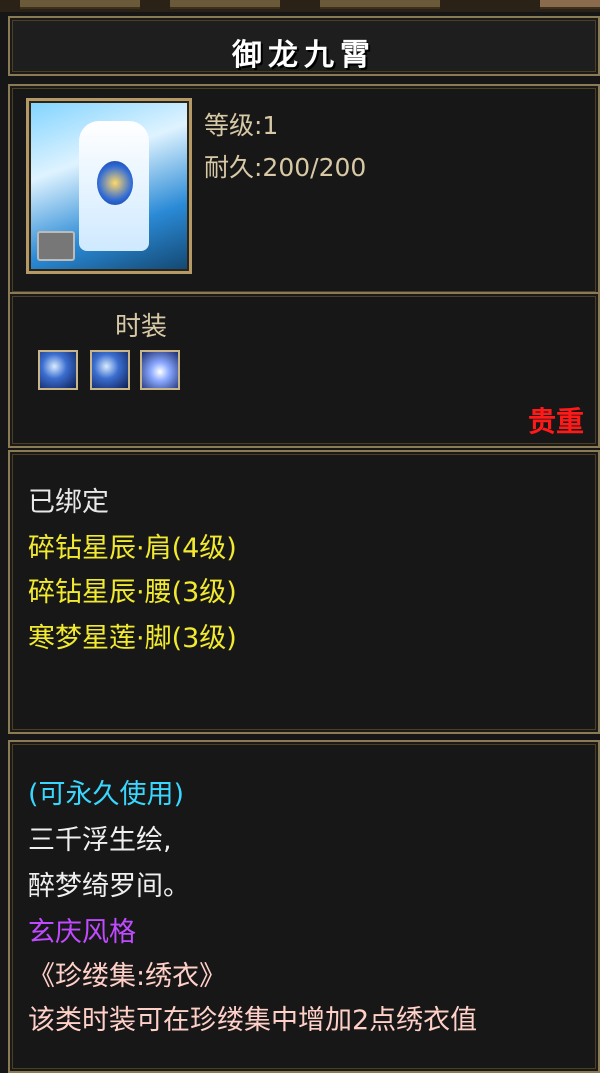 The width and height of the screenshot is (600, 1073). Describe the element at coordinates (127, 976) in the screenshot. I see `collection-text: 《珍缕集:绣衣》` at that location.